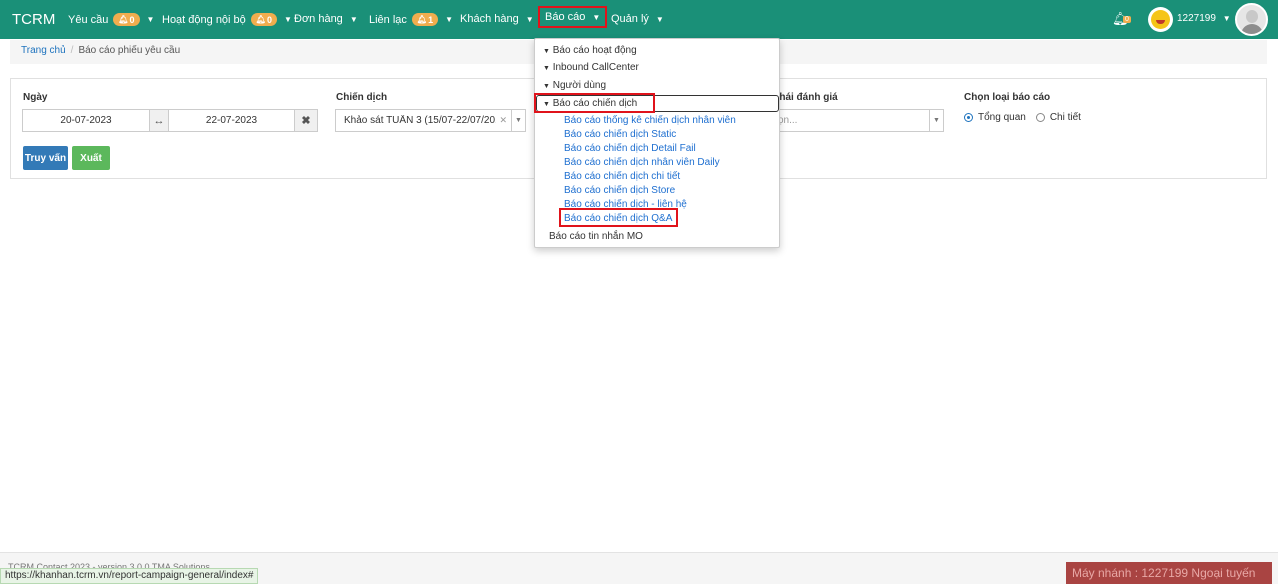 The image size is (1278, 584). What do you see at coordinates (1002, 117) in the screenshot?
I see `radio-overview-label: Tổng quan` at bounding box center [1002, 117].